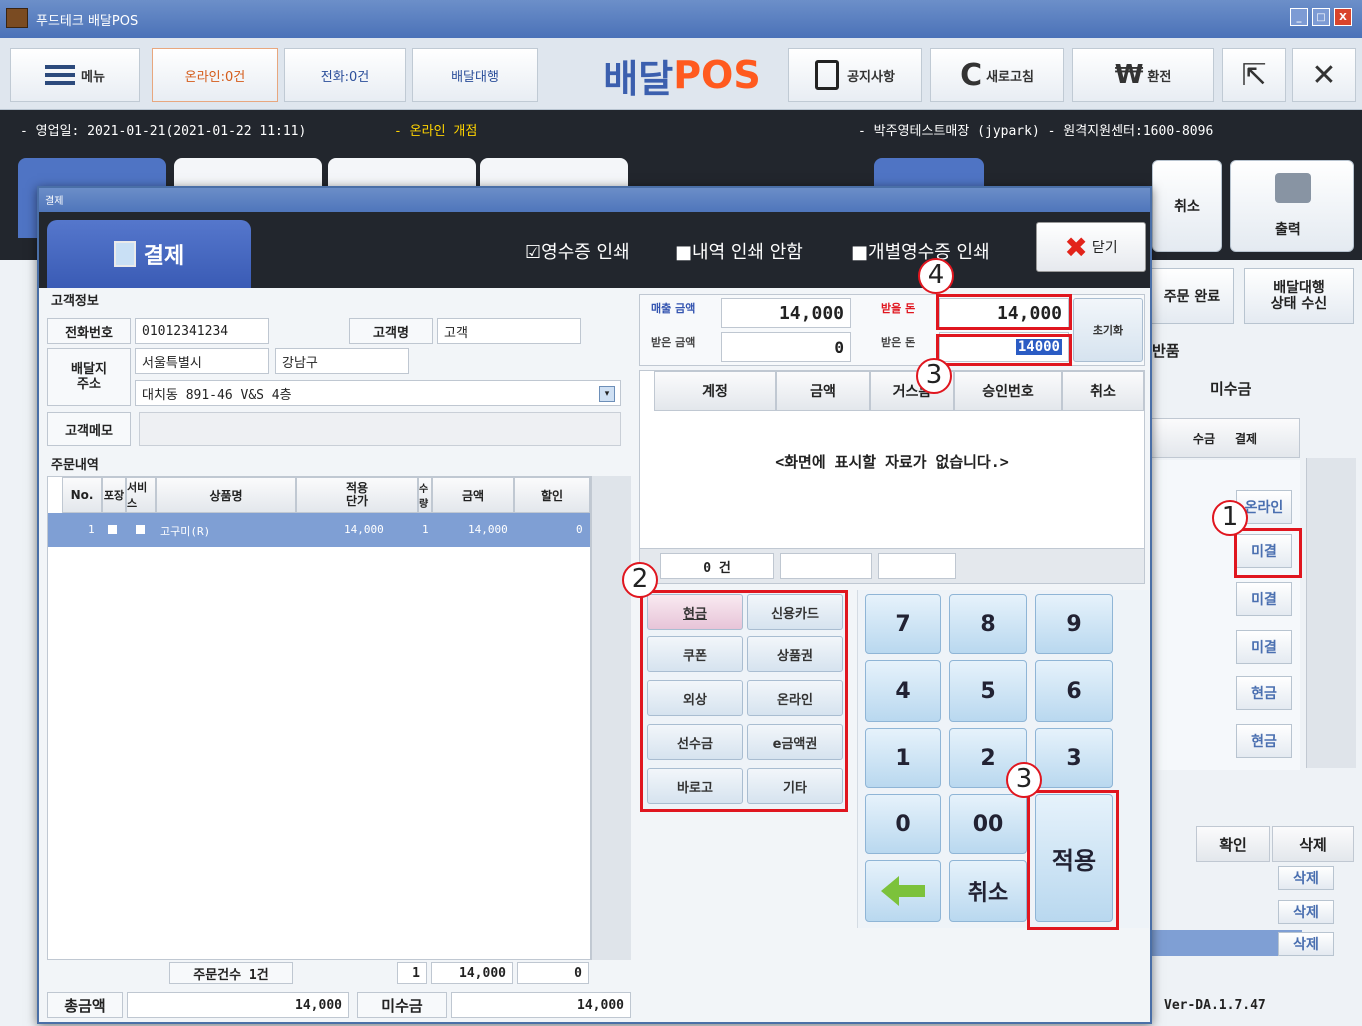 This screenshot has height=1026, width=1362. Describe the element at coordinates (1306, 912) in the screenshot. I see `bg-delete-2: 삭제` at that location.